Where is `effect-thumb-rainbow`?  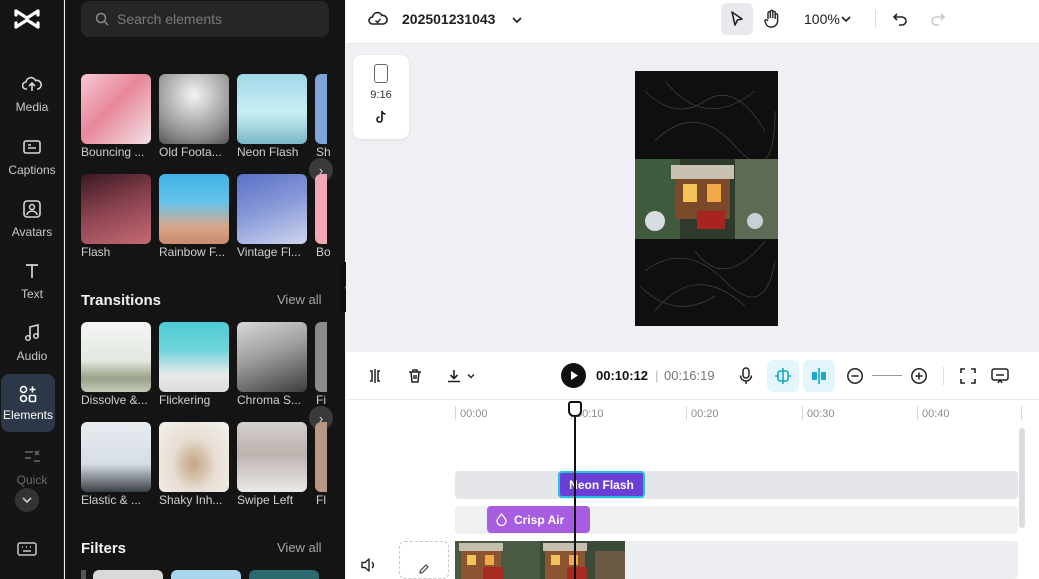
effect-thumb-rainbow is located at coordinates (194, 209).